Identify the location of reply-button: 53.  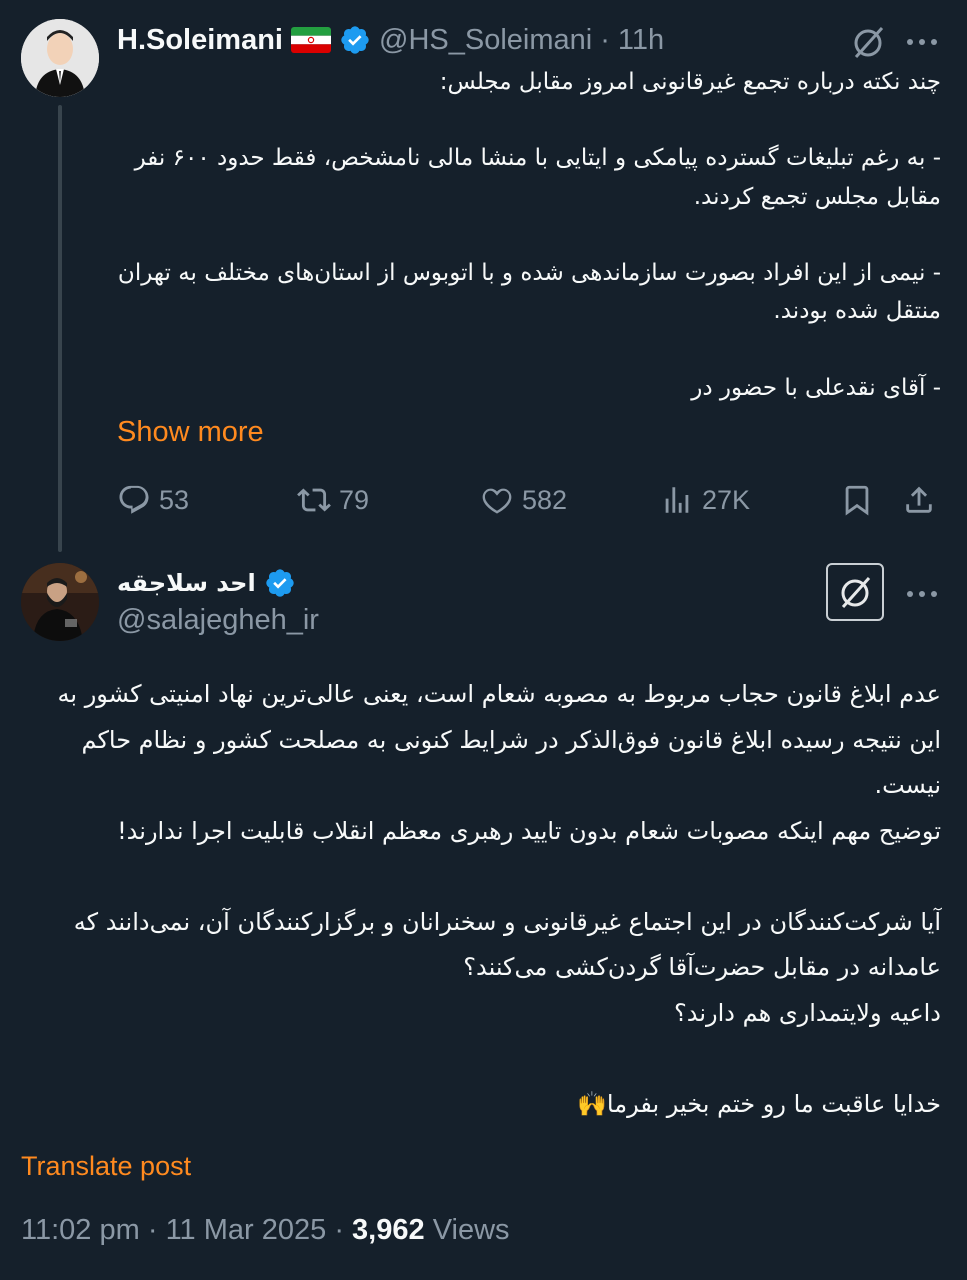
(153, 500).